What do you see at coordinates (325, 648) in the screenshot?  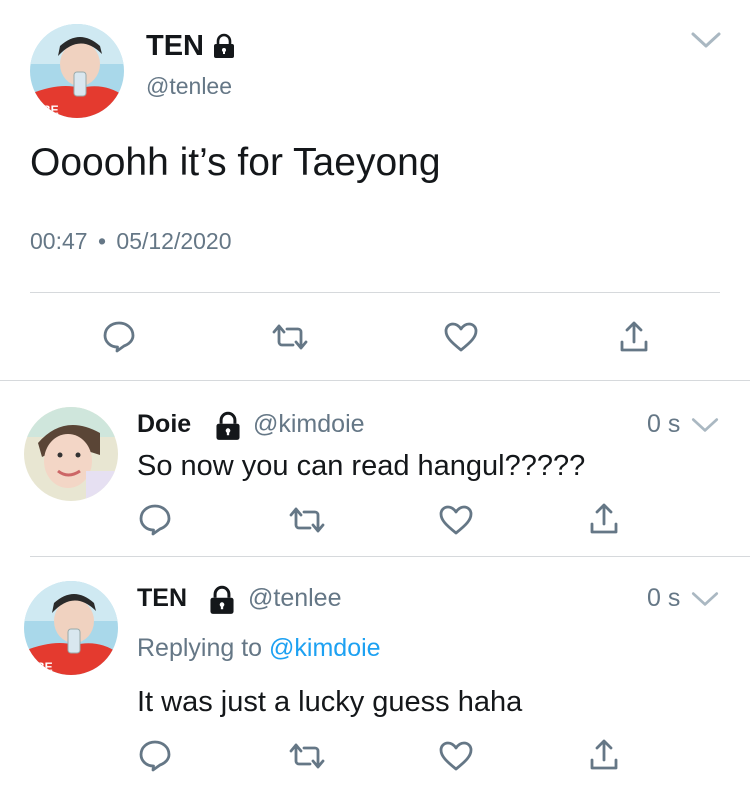 I see `replying-to-link: @kimdoie` at bounding box center [325, 648].